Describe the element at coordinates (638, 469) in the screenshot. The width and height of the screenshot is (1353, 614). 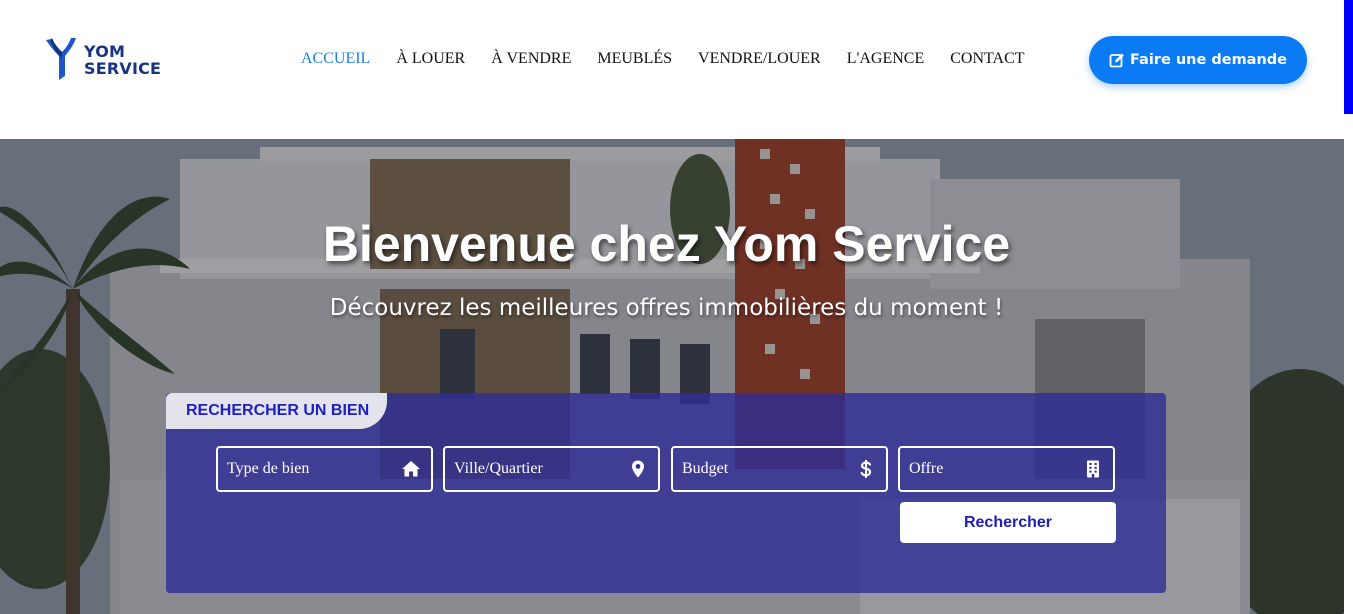
I see `map-pin-icon` at that location.